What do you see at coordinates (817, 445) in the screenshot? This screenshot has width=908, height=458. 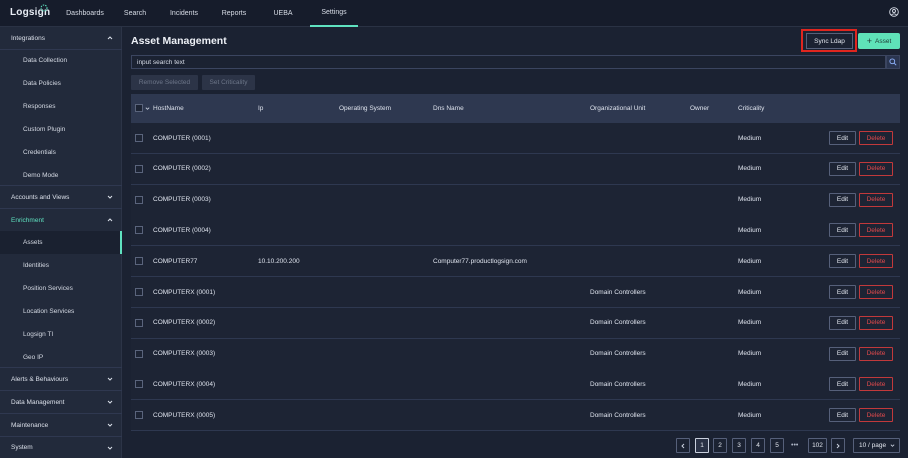 I see `page-button-last: 102` at bounding box center [817, 445].